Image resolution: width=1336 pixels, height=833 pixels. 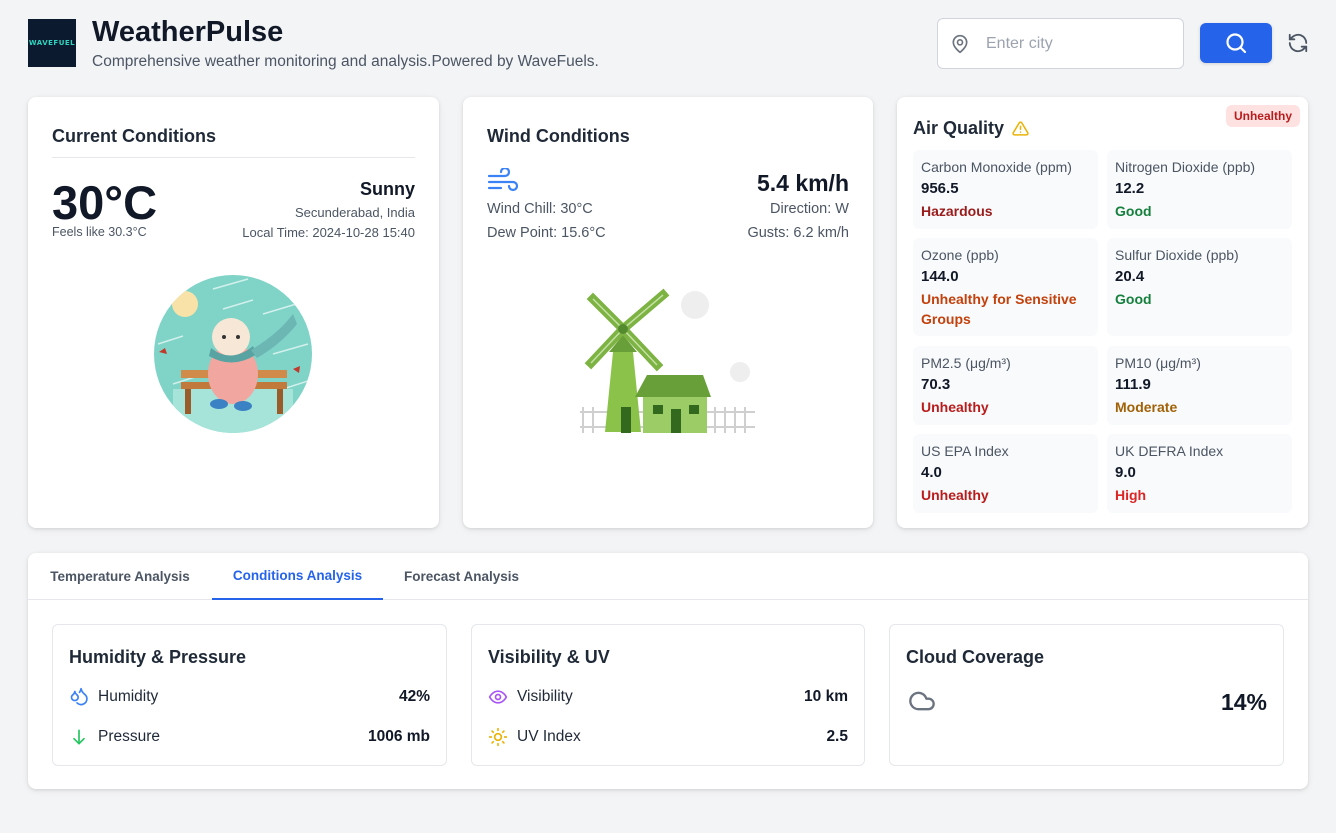 I want to click on current-temperature: 30°C, so click(x=105, y=202).